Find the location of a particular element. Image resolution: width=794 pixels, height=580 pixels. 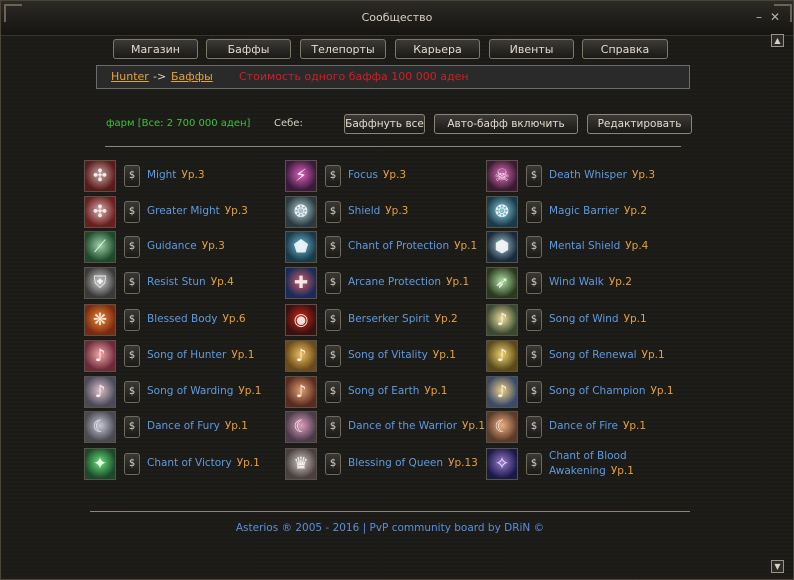

song-of-earth-icon: ♪ is located at coordinates (301, 392).